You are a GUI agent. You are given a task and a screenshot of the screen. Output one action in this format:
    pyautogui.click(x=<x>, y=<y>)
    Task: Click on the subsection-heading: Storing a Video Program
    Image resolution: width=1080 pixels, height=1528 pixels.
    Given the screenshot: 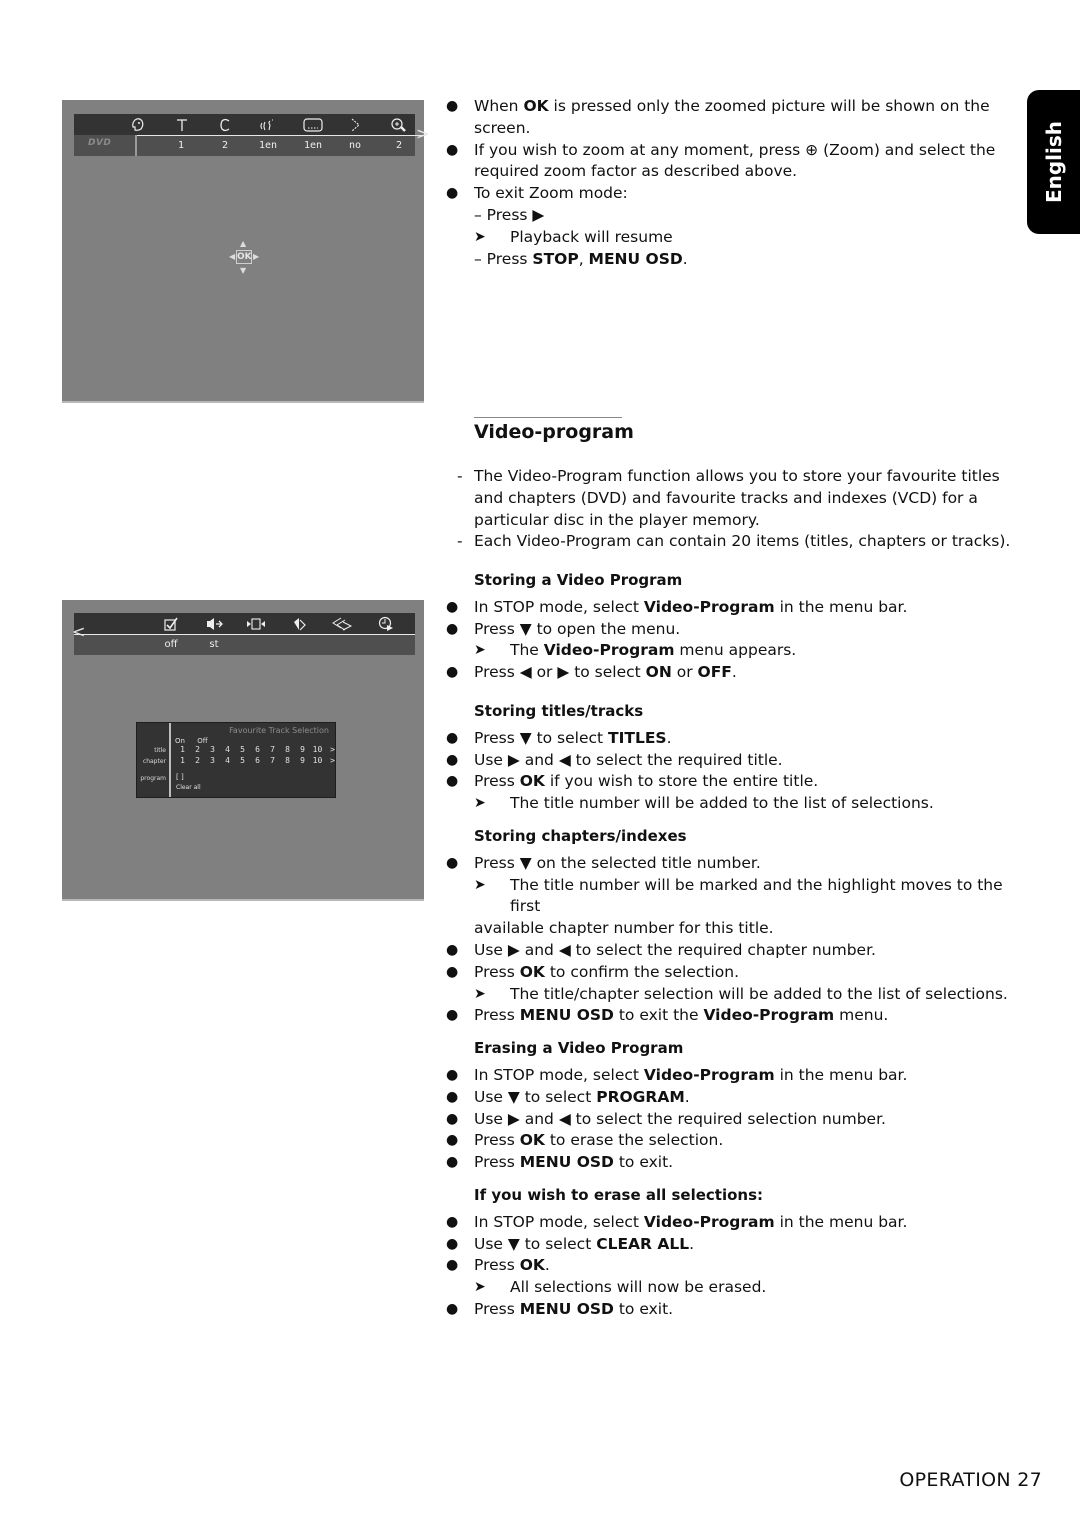 What is the action you would take?
    pyautogui.click(x=578, y=580)
    